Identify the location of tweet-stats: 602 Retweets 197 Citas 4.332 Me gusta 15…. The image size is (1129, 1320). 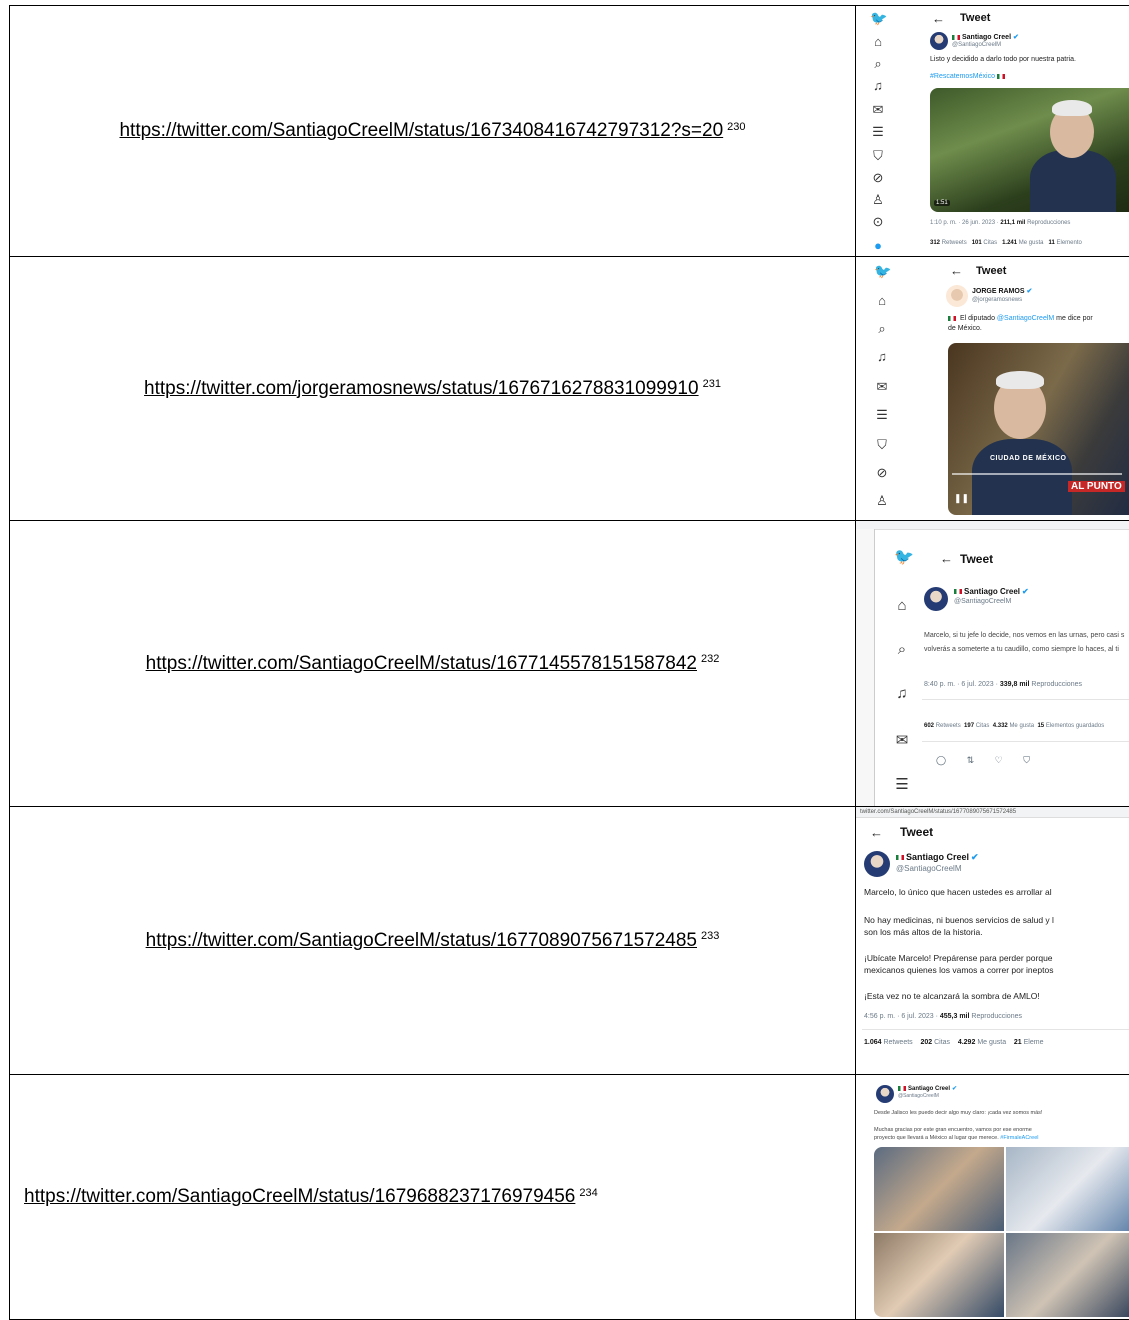
(1014, 726).